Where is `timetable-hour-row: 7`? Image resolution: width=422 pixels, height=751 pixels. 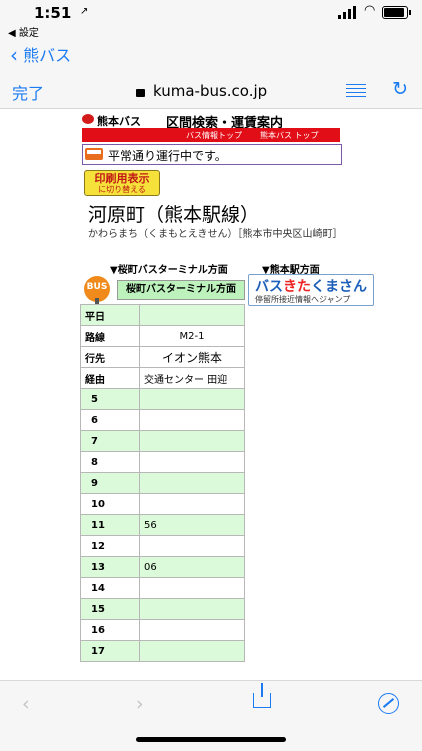 timetable-hour-row: 7 is located at coordinates (162, 441).